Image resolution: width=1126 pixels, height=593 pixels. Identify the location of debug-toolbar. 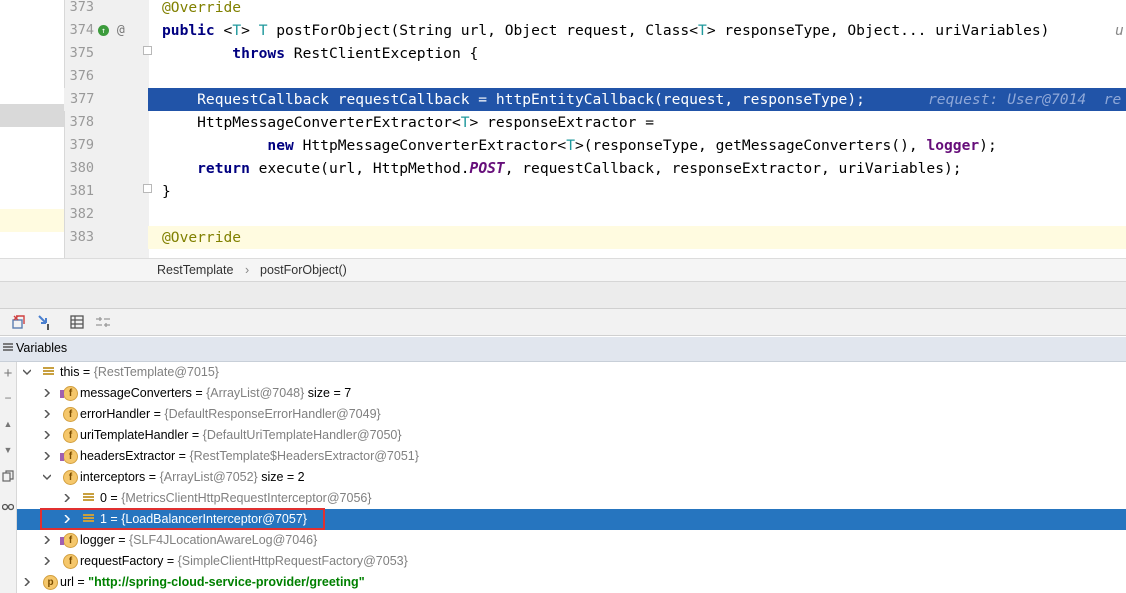
(563, 322).